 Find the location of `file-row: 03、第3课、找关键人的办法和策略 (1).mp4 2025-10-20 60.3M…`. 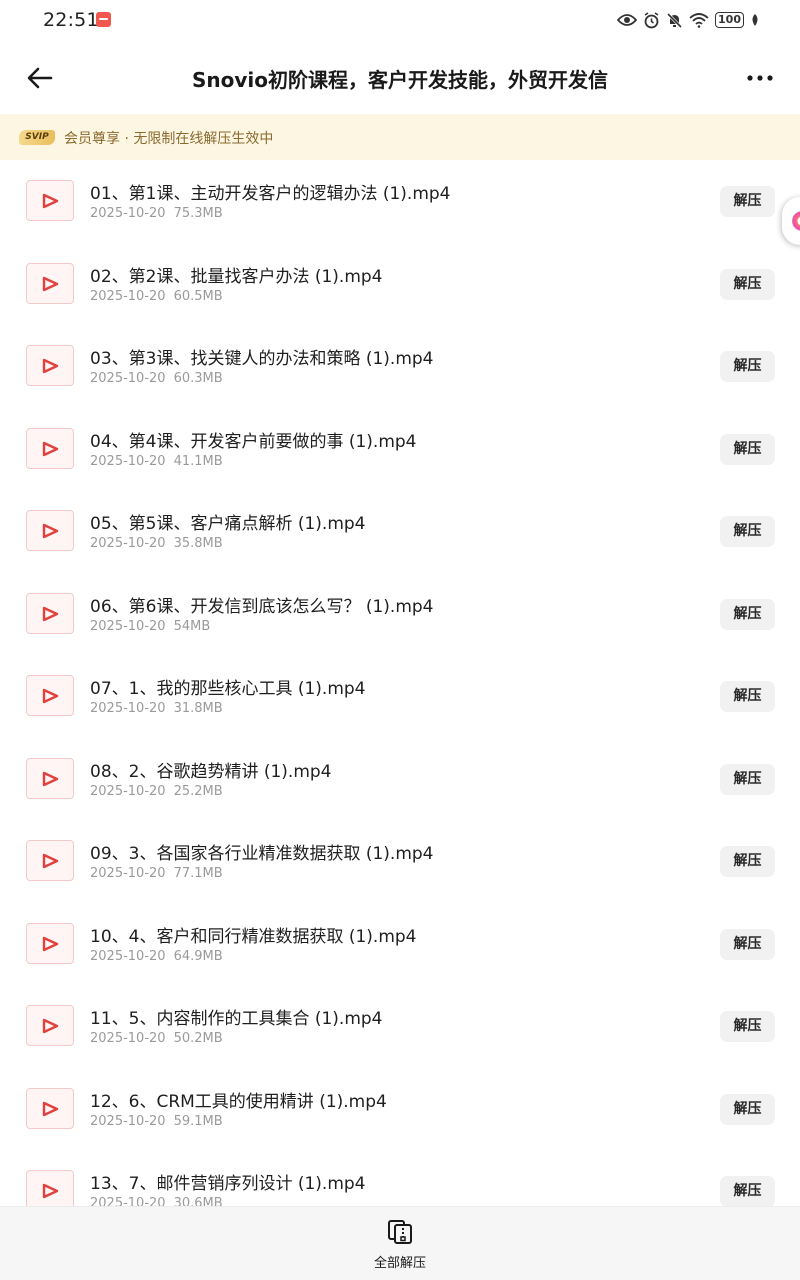

file-row: 03、第3课、找关键人的办法和策略 (1).mp4 2025-10-20 60.3M… is located at coordinates (400, 366).